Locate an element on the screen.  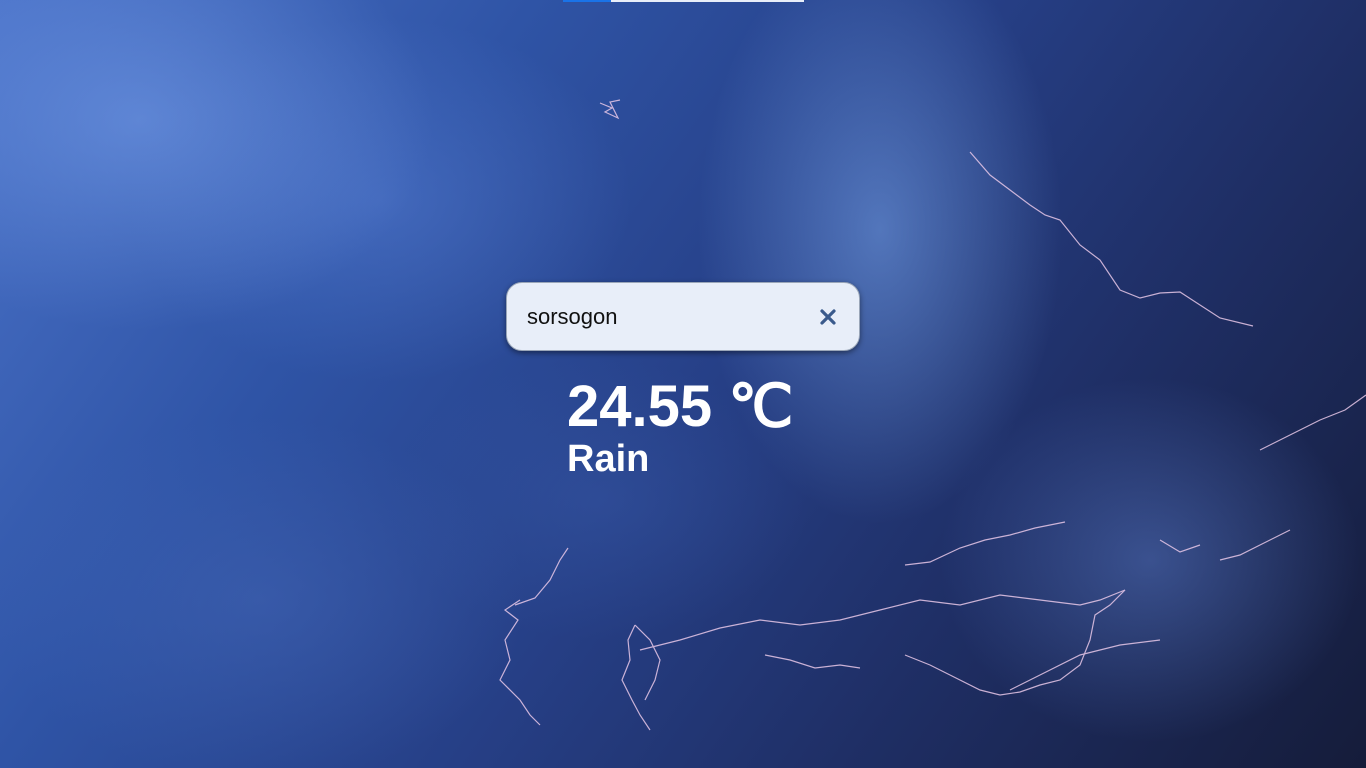
clear-search-button is located at coordinates (828, 317).